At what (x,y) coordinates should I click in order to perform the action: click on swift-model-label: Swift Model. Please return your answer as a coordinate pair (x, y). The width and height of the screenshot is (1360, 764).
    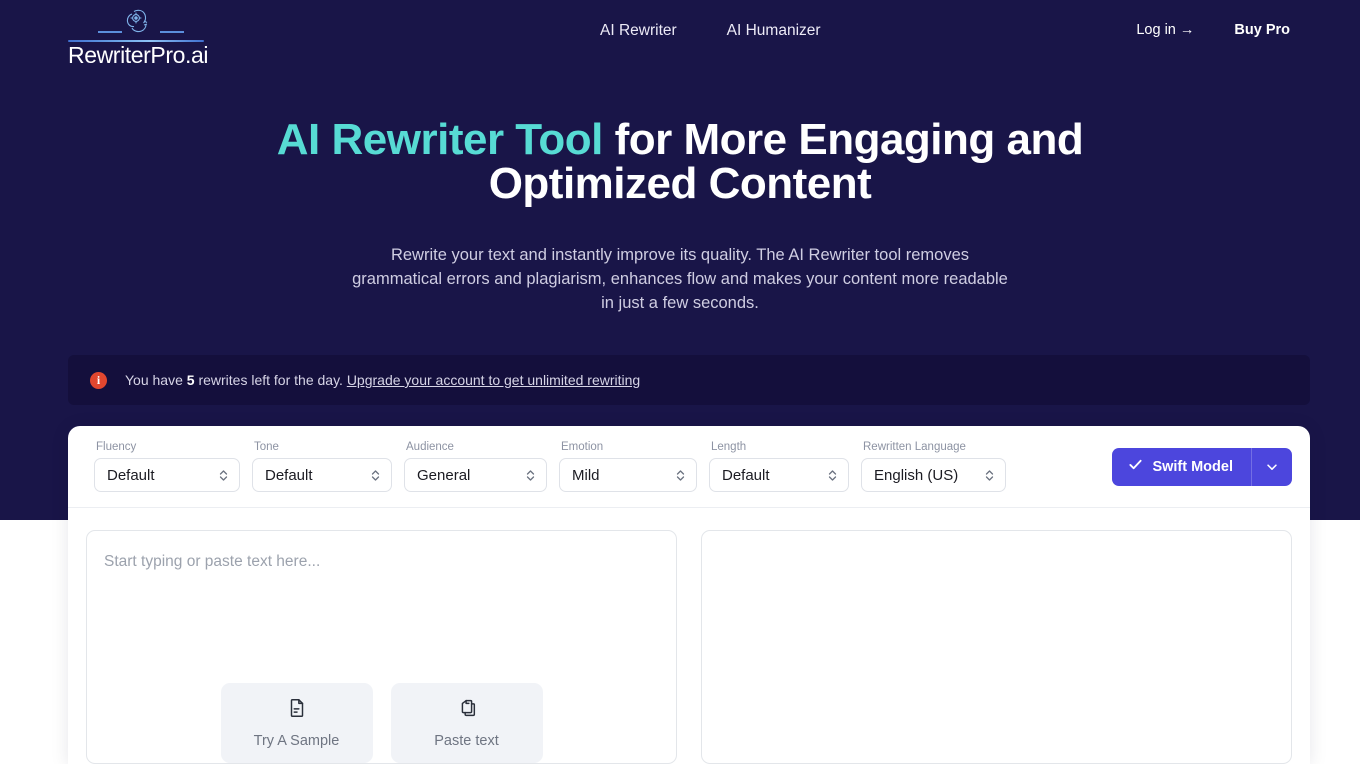
    Looking at the image, I should click on (1192, 467).